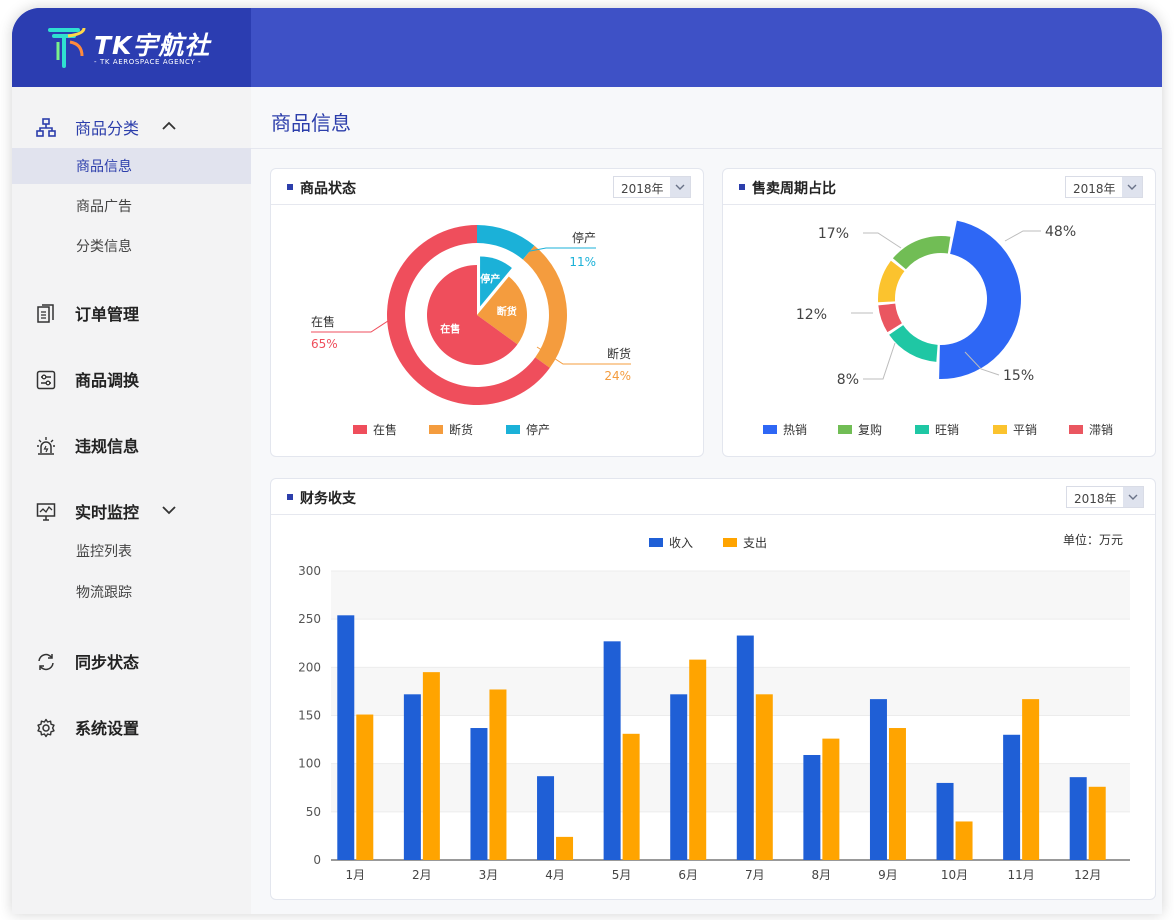  I want to click on slice-inner-label: 断货, so click(507, 311).